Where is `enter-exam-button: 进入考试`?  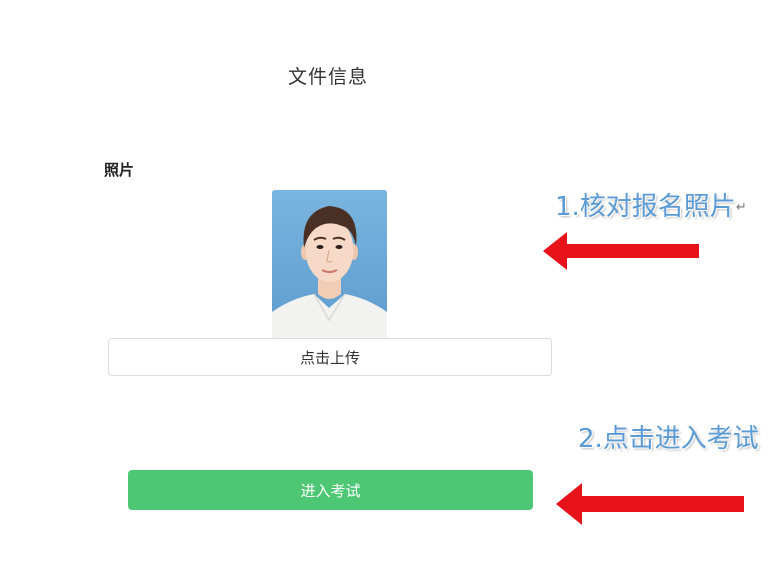
enter-exam-button: 进入考试 is located at coordinates (330, 490).